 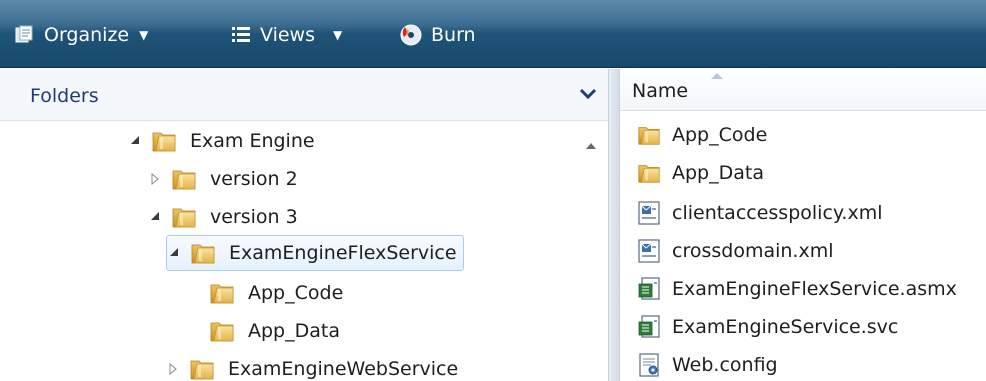 I want to click on file-item-web-config: Web.config, so click(x=707, y=364).